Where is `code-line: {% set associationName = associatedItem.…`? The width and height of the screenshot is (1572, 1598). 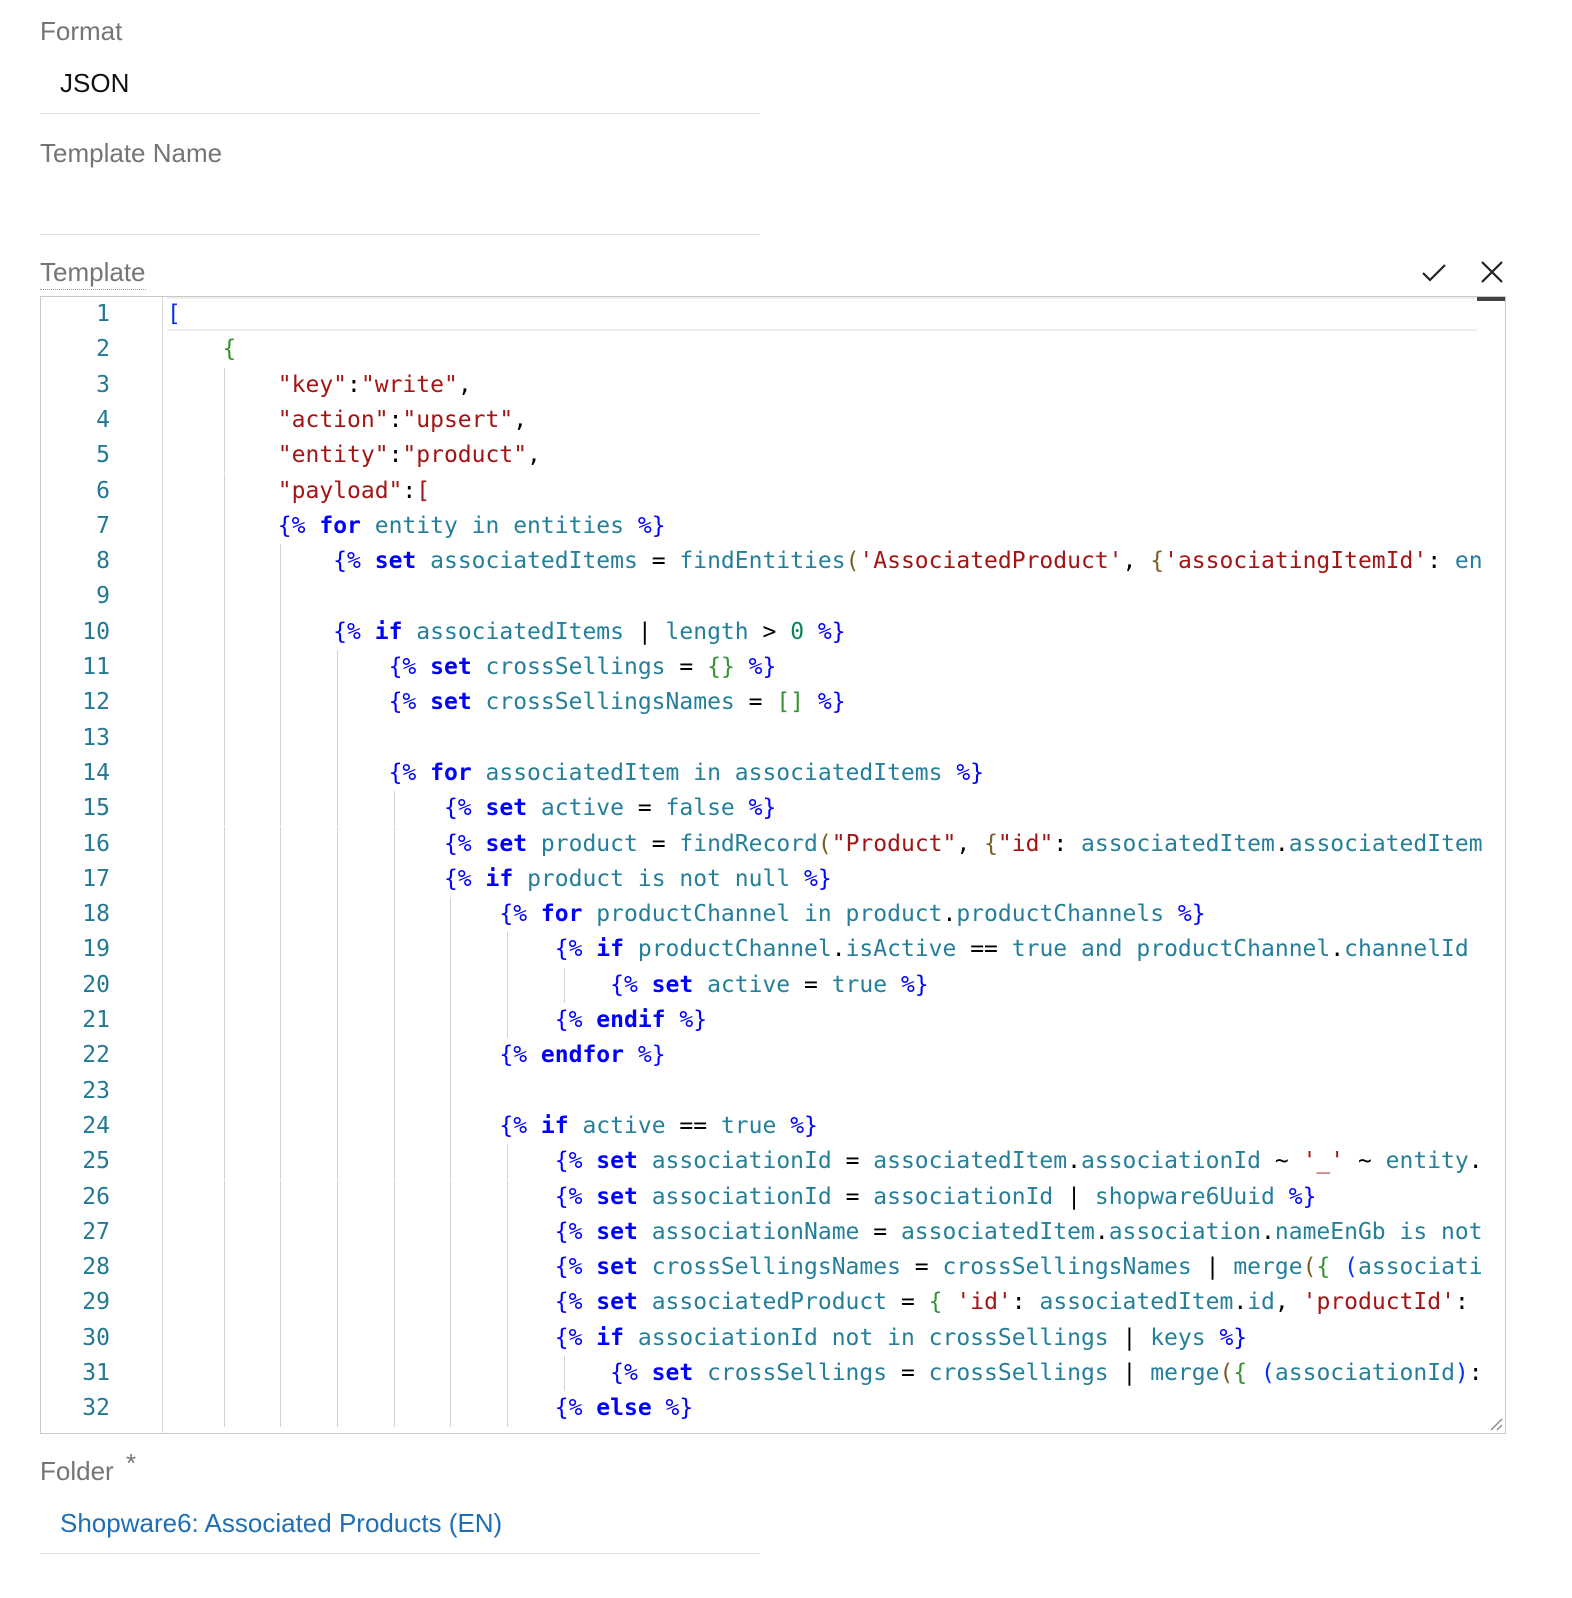 code-line: {% set associationName = associatedItem.… is located at coordinates (825, 1232).